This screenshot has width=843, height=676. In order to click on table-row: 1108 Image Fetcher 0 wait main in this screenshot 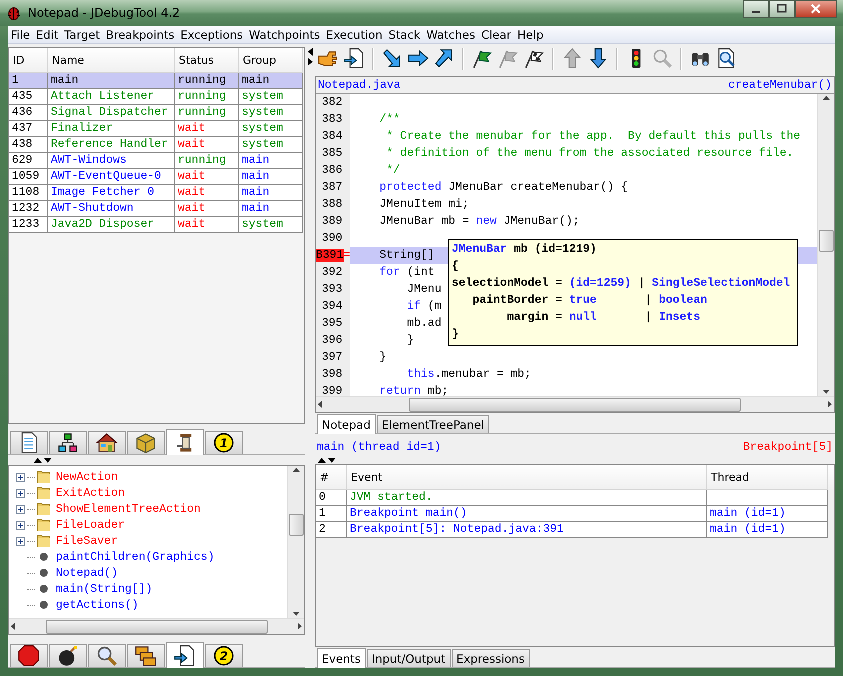, I will do `click(156, 193)`.